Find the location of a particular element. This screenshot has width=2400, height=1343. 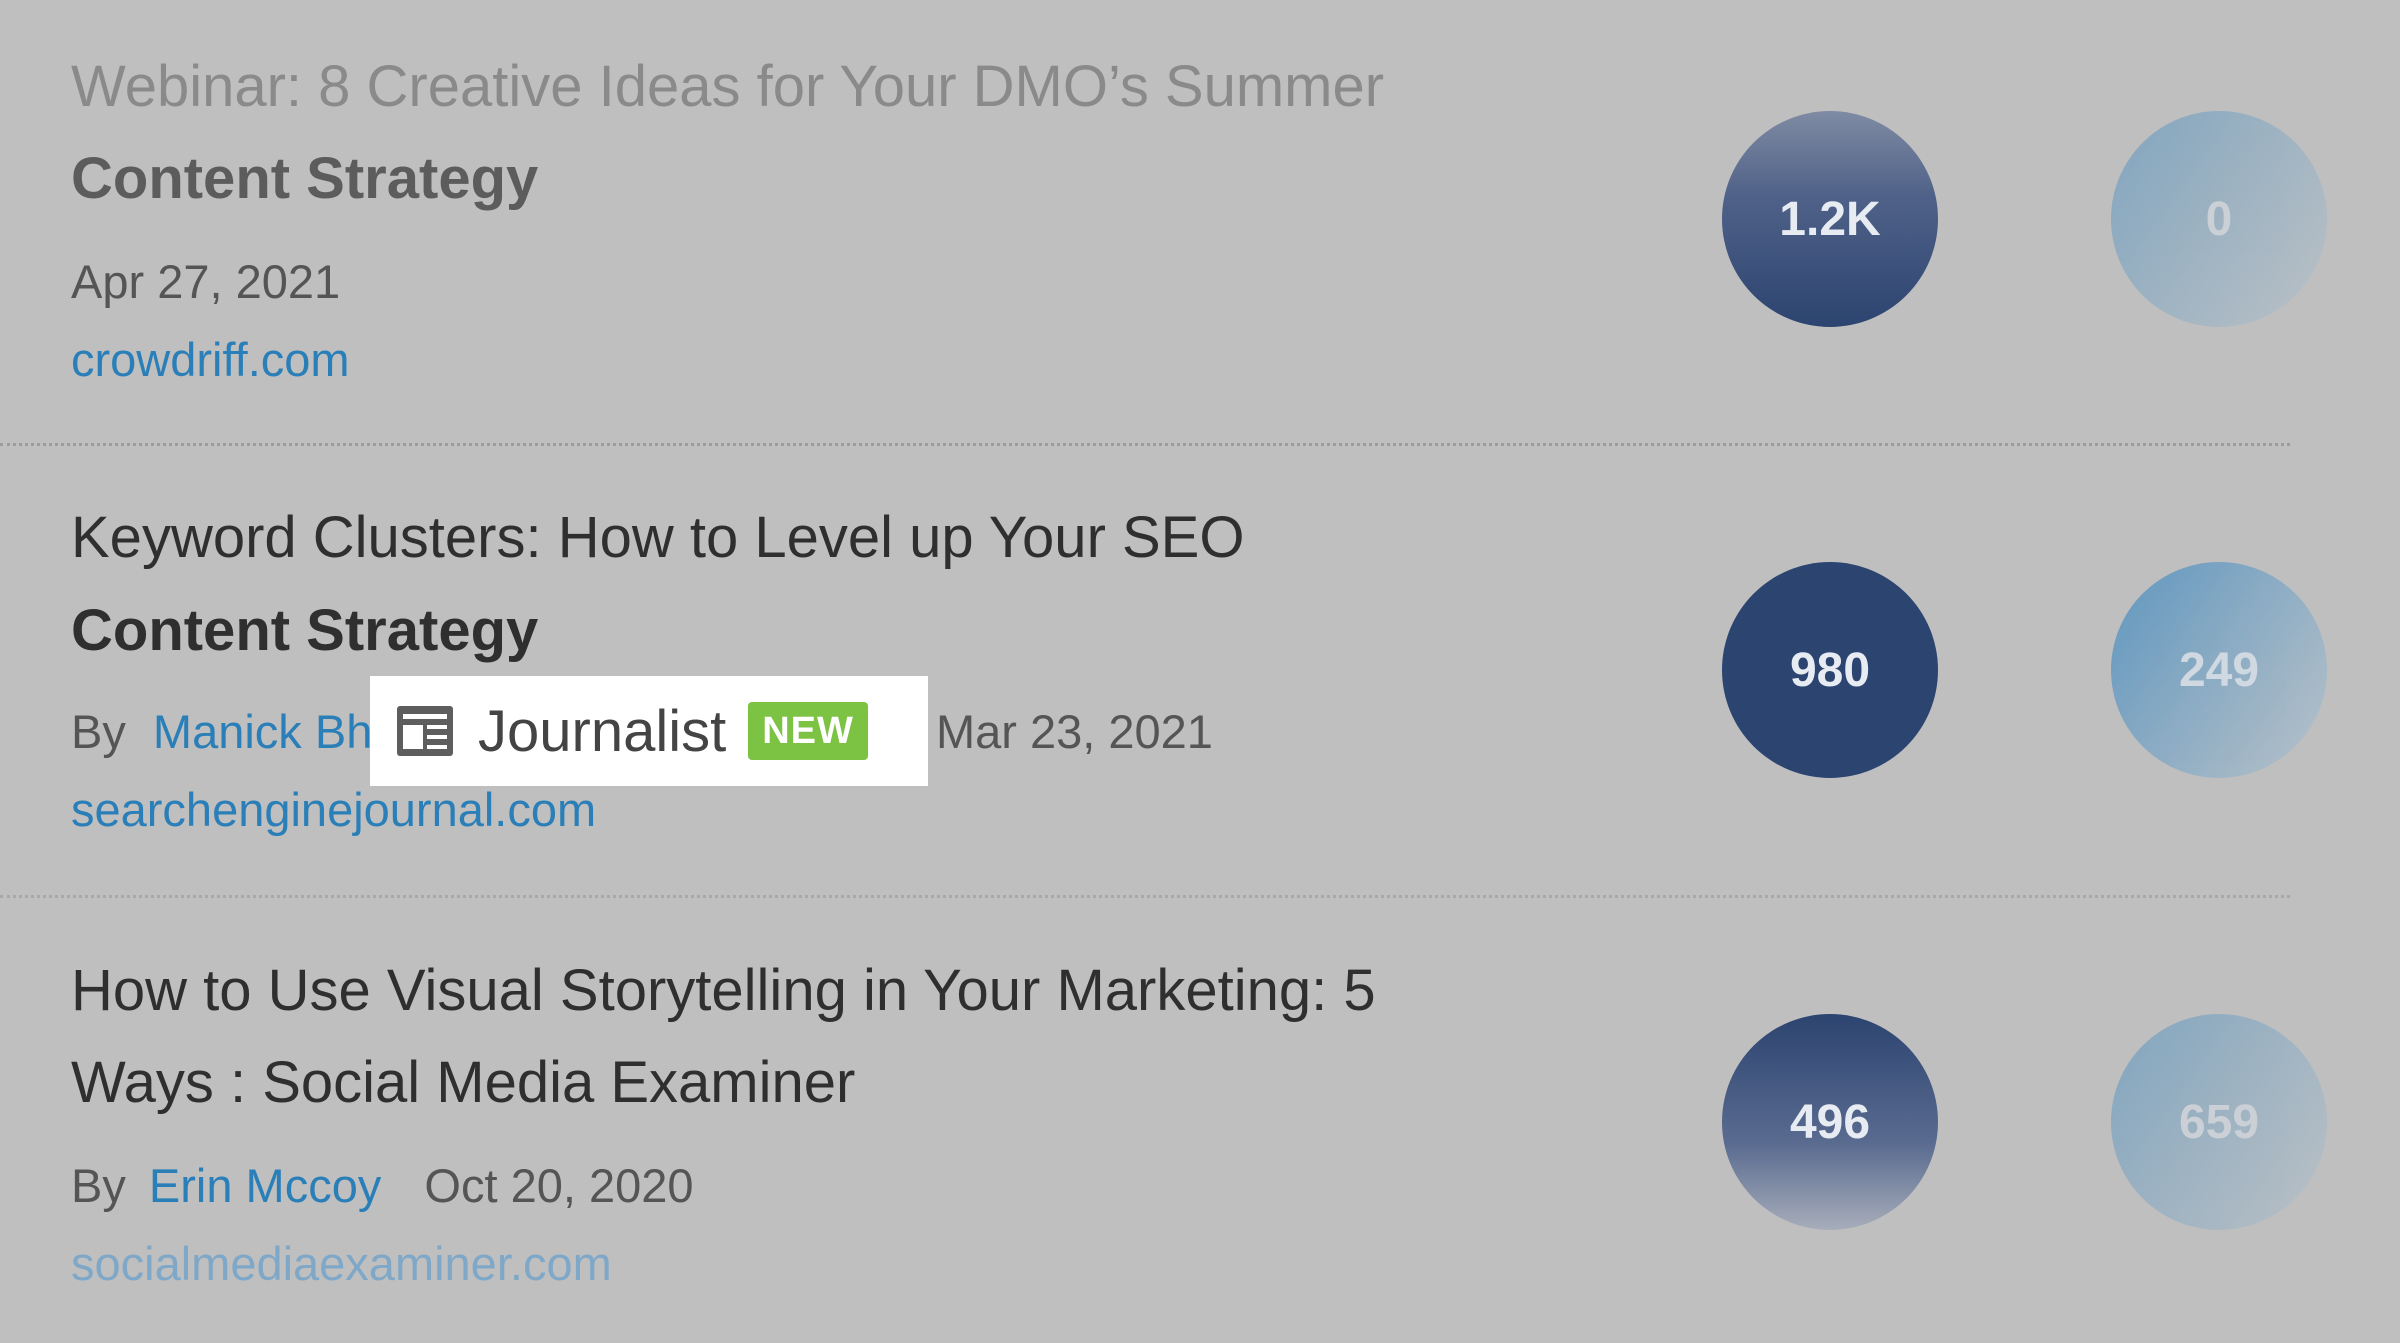

metric-value: 980 is located at coordinates (1830, 670).